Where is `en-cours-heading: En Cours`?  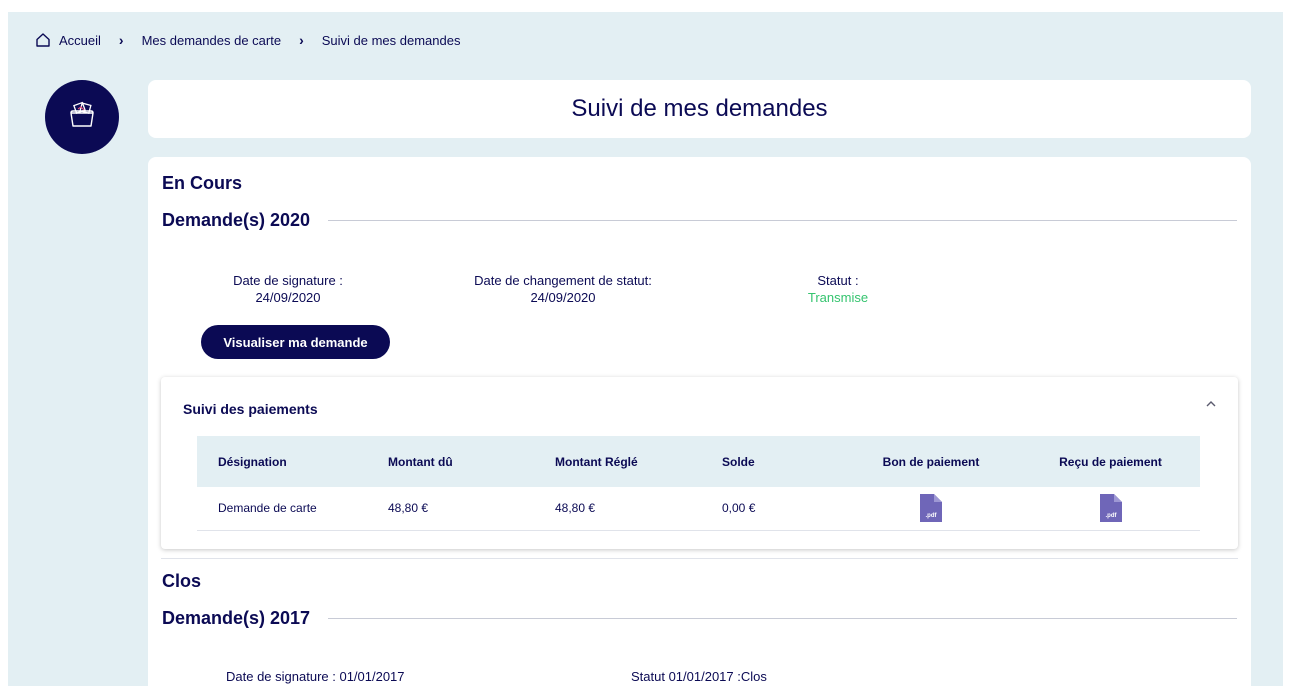 en-cours-heading: En Cours is located at coordinates (202, 183).